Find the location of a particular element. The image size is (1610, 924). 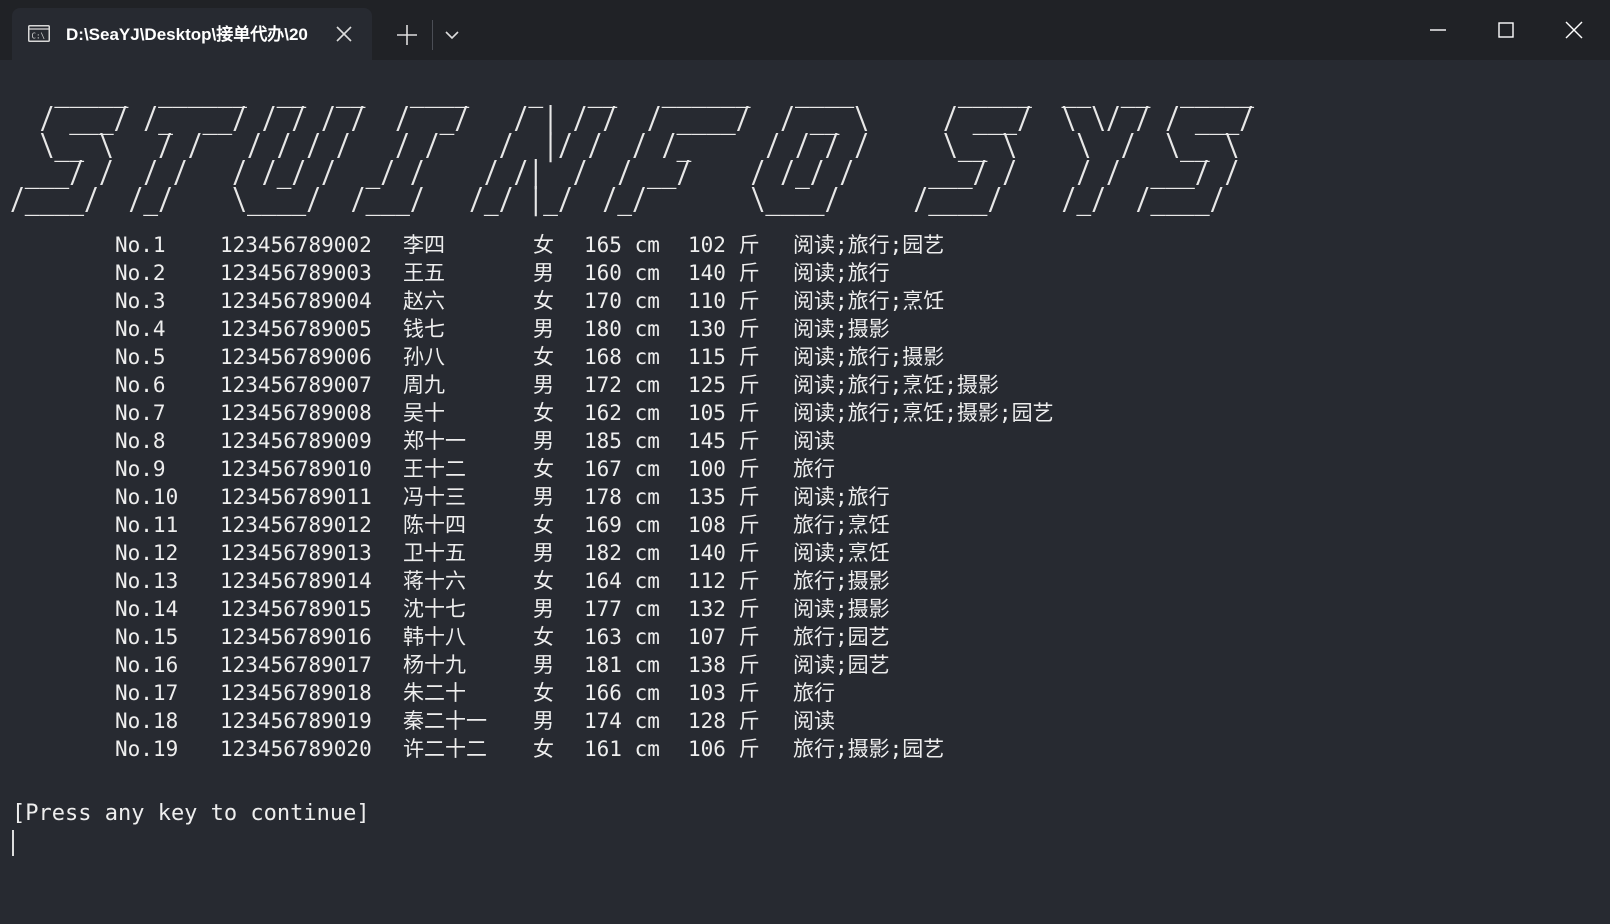

student-name: 杨十九 is located at coordinates (434, 665).